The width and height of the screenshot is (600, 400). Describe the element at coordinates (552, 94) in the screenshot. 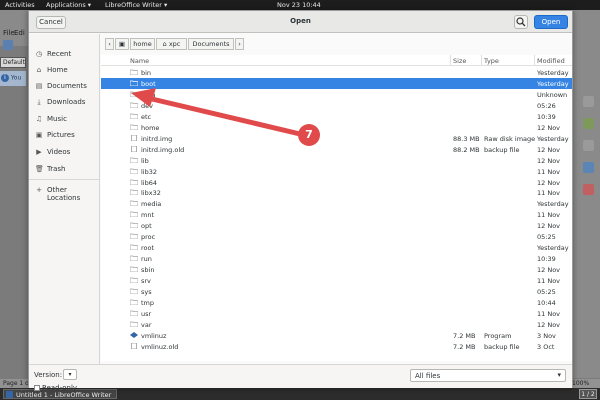

I see `file-modified: Unknown` at that location.